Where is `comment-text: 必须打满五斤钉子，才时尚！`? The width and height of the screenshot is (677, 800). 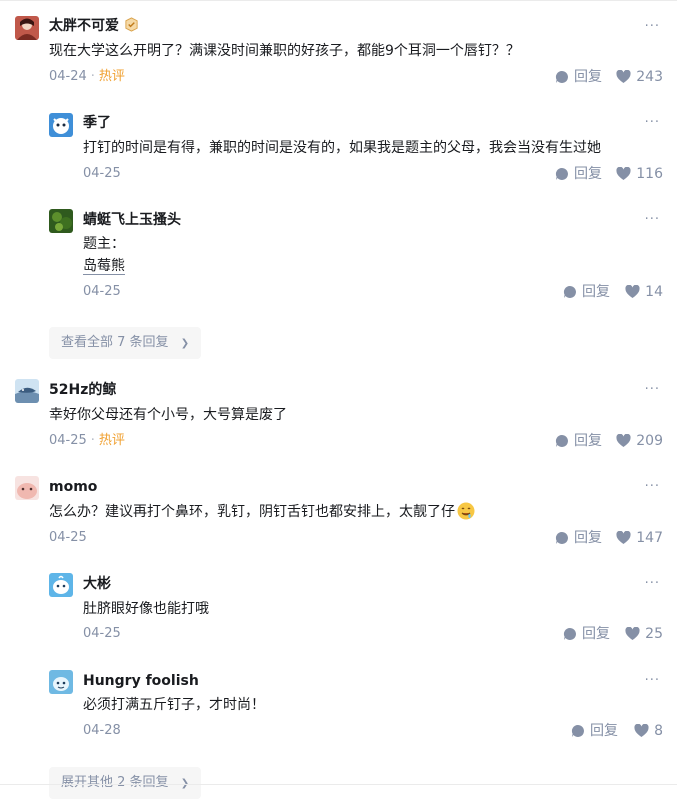 comment-text: 必须打满五斤钉子，才时尚！ is located at coordinates (174, 705).